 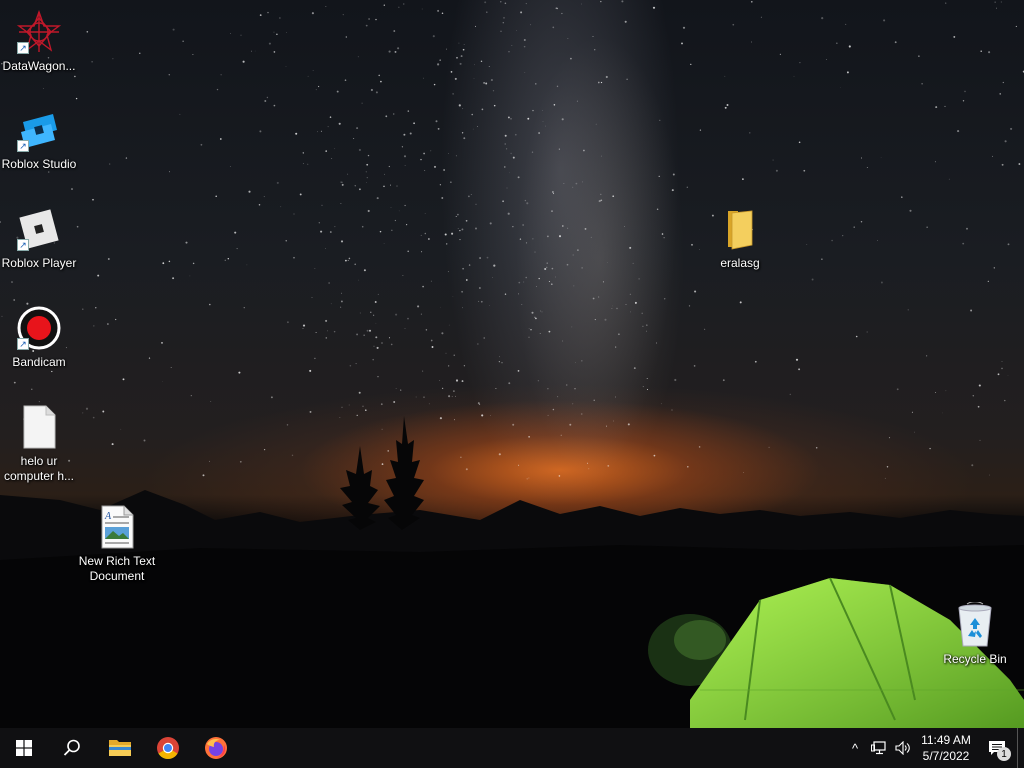 What do you see at coordinates (117, 527) in the screenshot?
I see `rich-text-document-icon: A` at bounding box center [117, 527].